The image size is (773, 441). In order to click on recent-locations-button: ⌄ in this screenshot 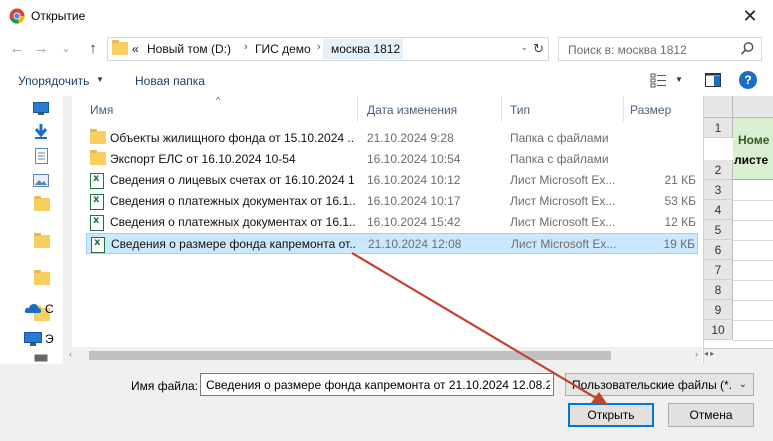, I will do `click(66, 49)`.